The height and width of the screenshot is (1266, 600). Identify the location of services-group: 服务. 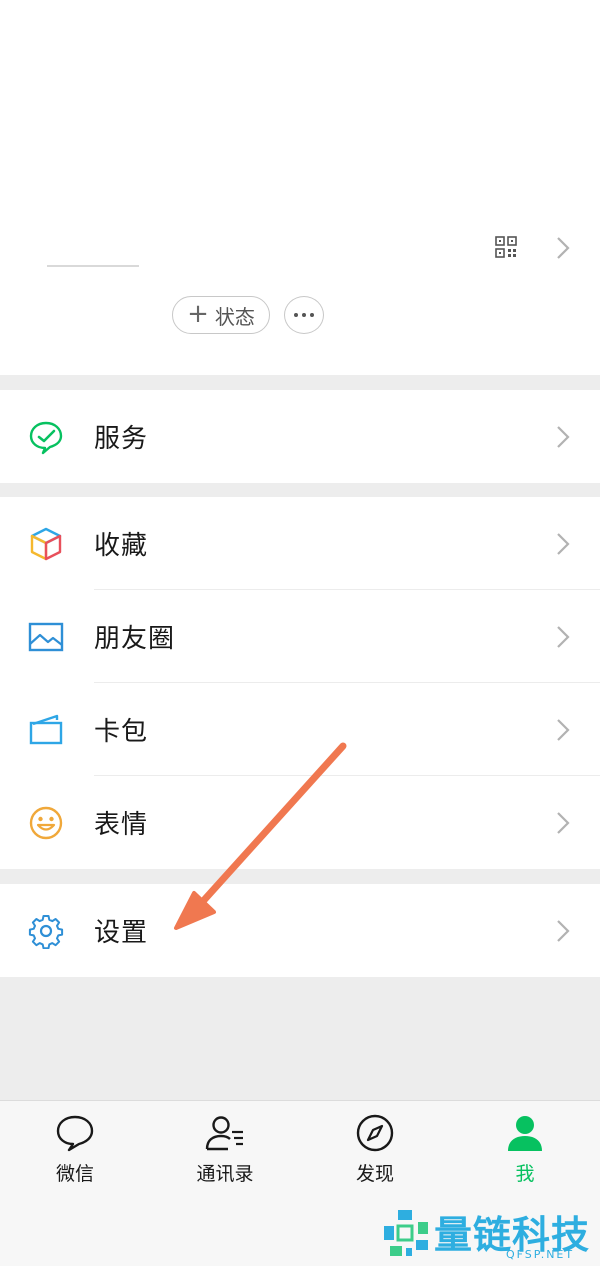
(300, 436).